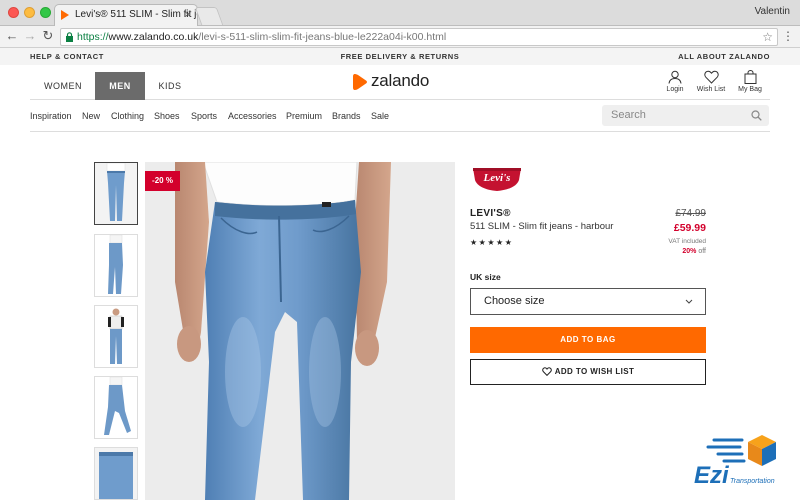 Image resolution: width=800 pixels, height=500 pixels. I want to click on nav-clothing: Clothing, so click(127, 116).